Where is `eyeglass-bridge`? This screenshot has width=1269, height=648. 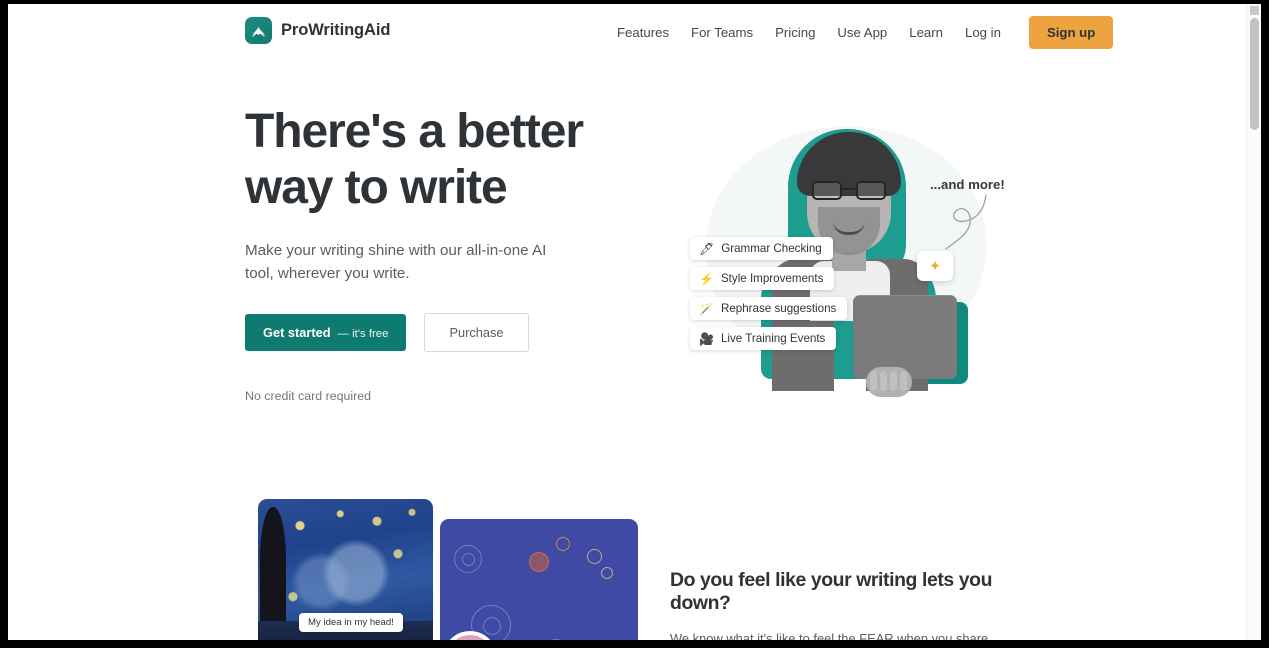
eyeglass-bridge is located at coordinates (849, 189).